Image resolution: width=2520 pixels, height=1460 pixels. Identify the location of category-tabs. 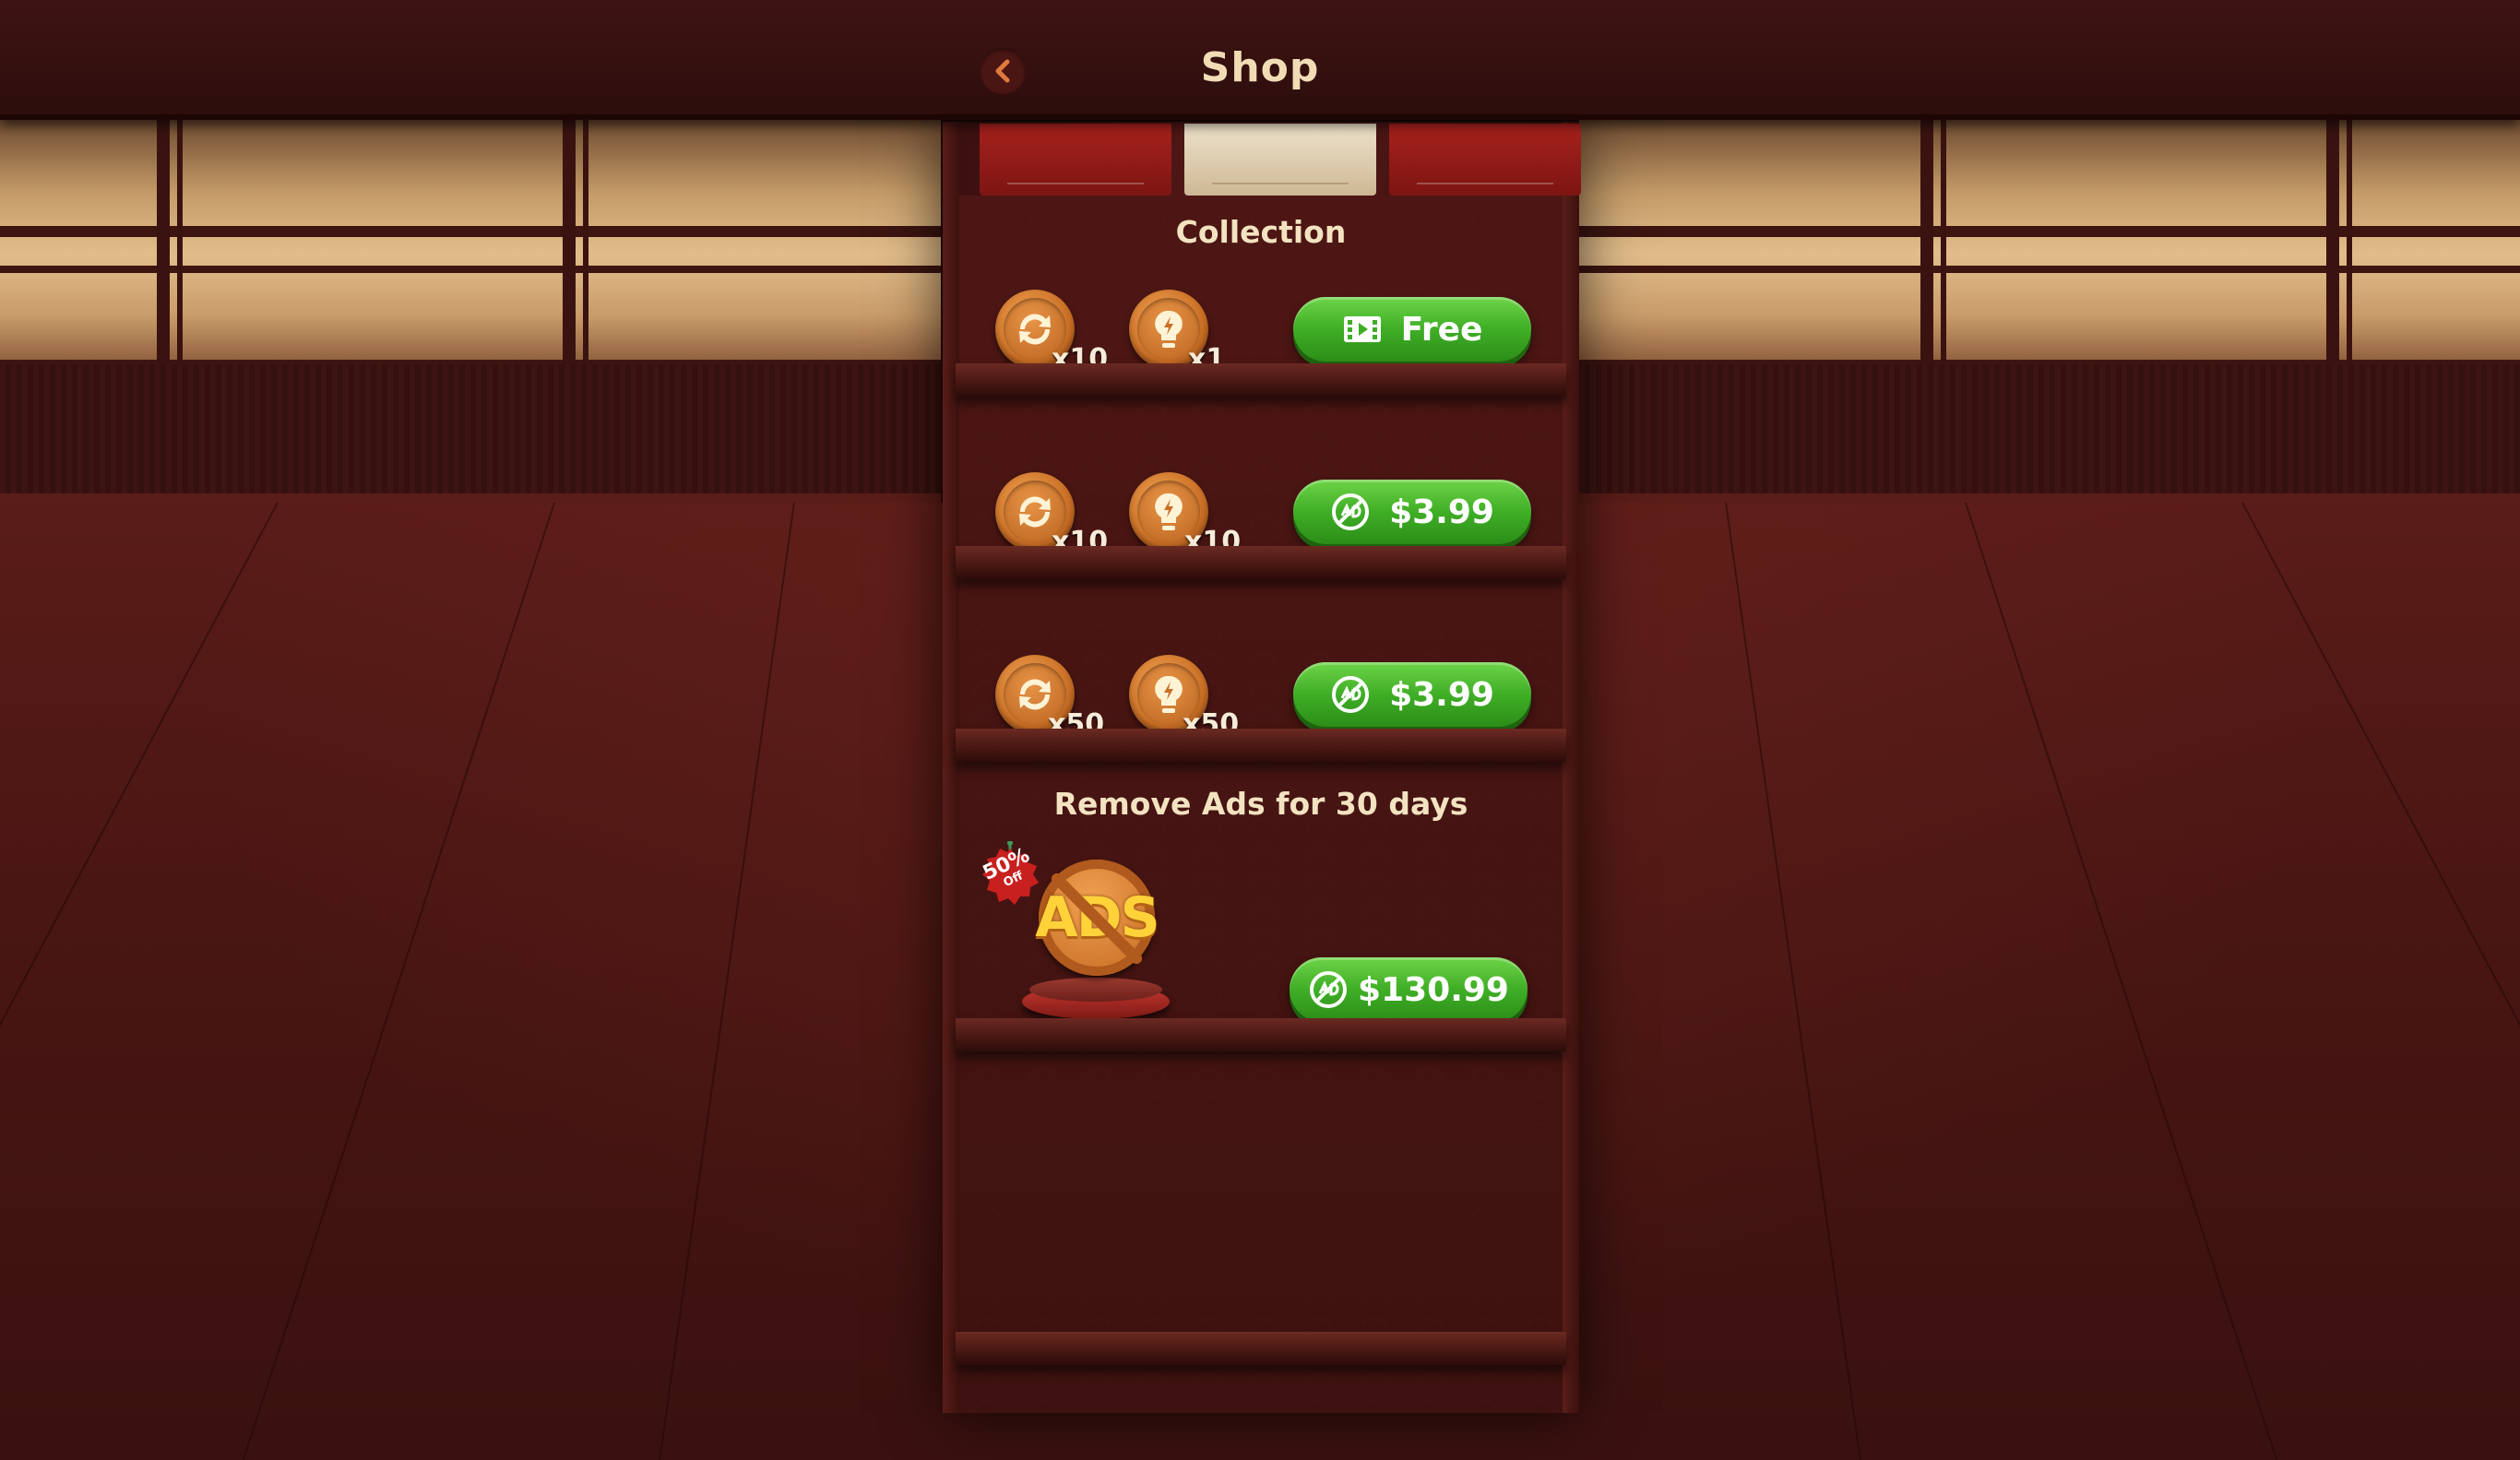
(1271, 160).